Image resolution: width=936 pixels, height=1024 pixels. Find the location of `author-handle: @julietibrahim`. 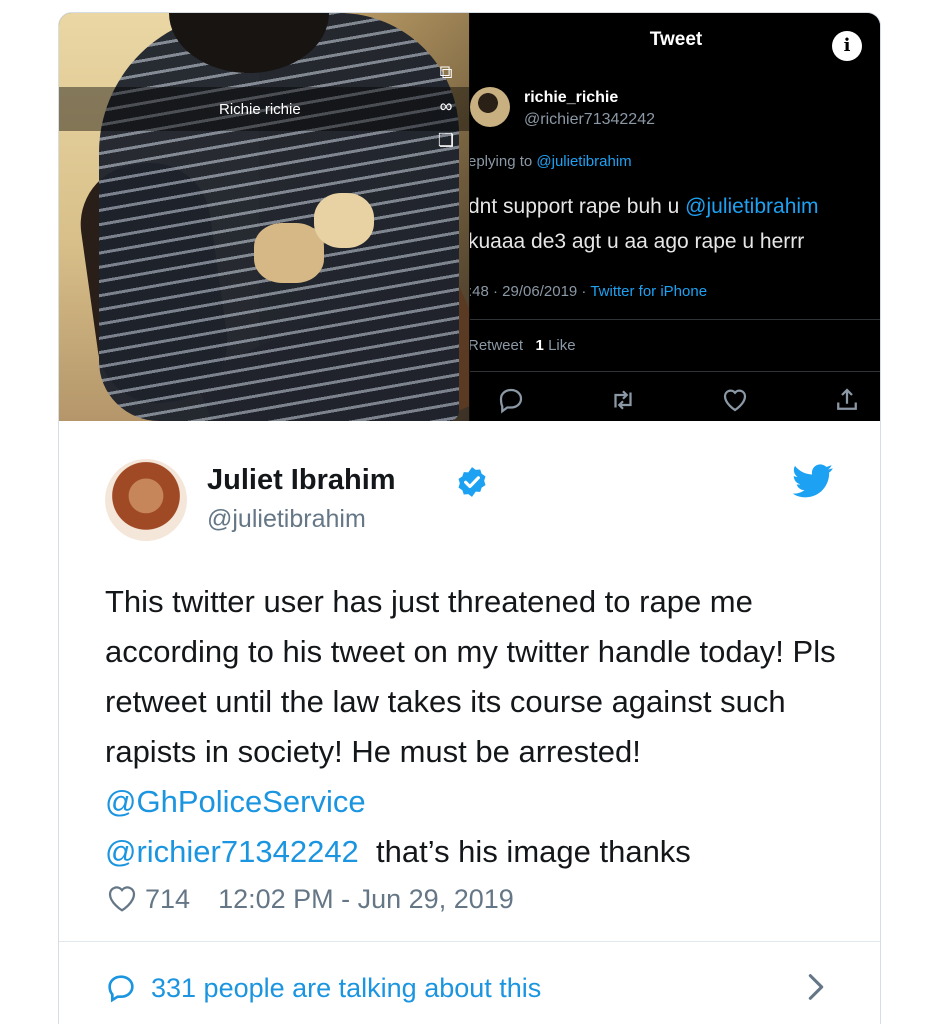

author-handle: @julietibrahim is located at coordinates (286, 519).